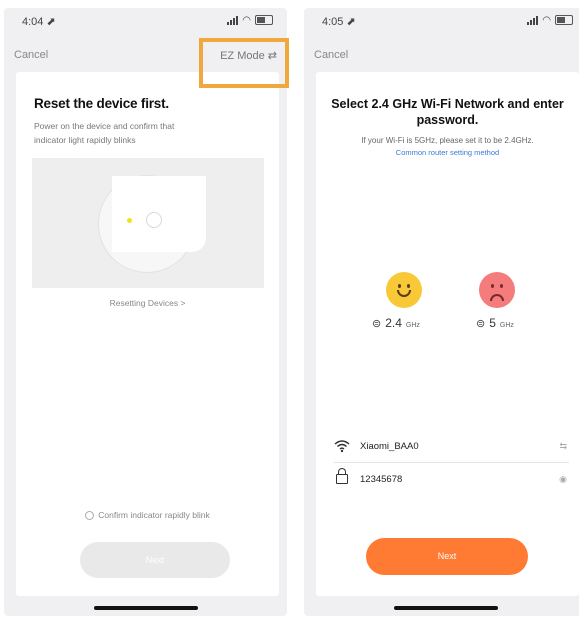  Describe the element at coordinates (497, 290) in the screenshot. I see `sad-face-icon` at that location.